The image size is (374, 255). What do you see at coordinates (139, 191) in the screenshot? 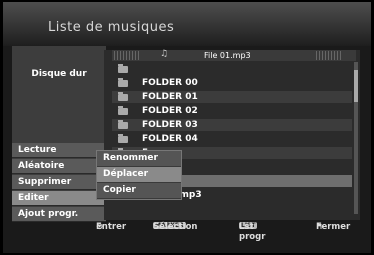
I see `popup-item-copier: Copier` at bounding box center [139, 191].